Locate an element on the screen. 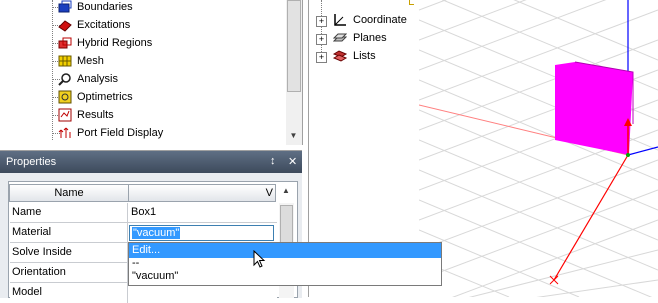 This screenshot has height=303, width=658. option-label: "vacuum" is located at coordinates (155, 276).